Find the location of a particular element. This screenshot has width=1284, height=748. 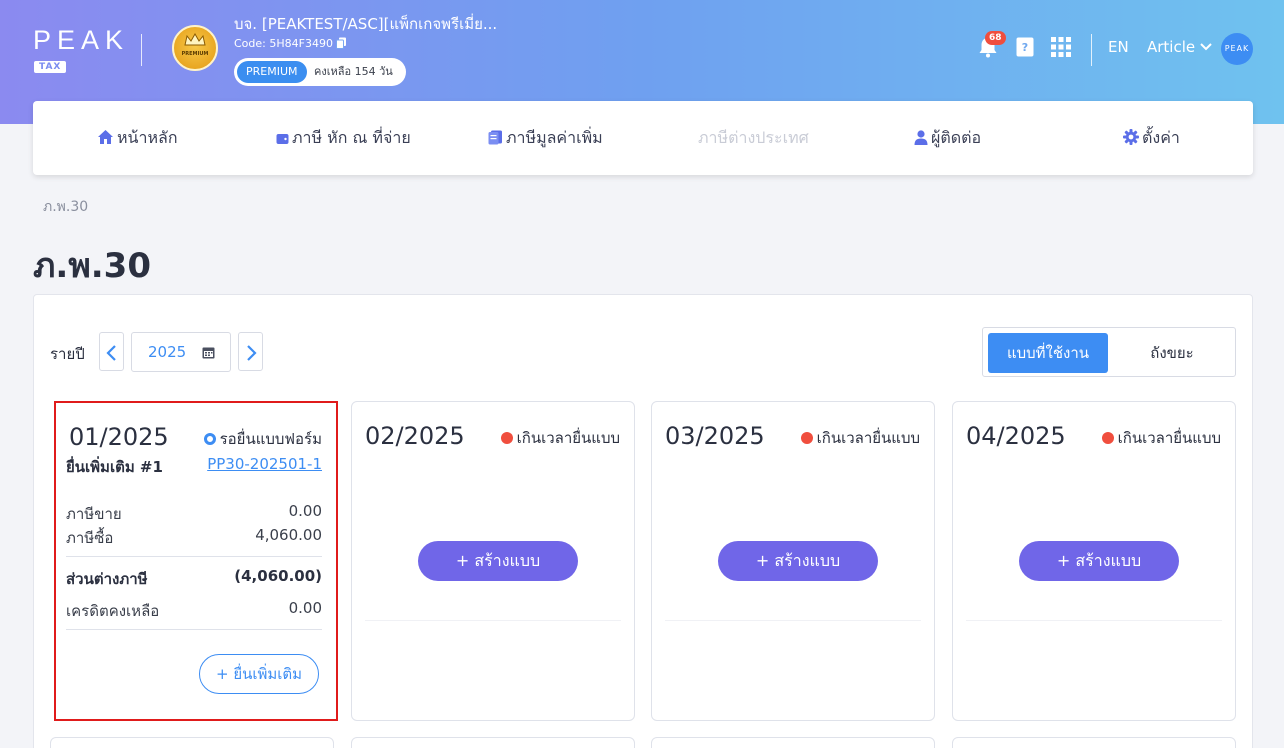

company-code: Code: 5H84F3490 is located at coordinates (283, 43).